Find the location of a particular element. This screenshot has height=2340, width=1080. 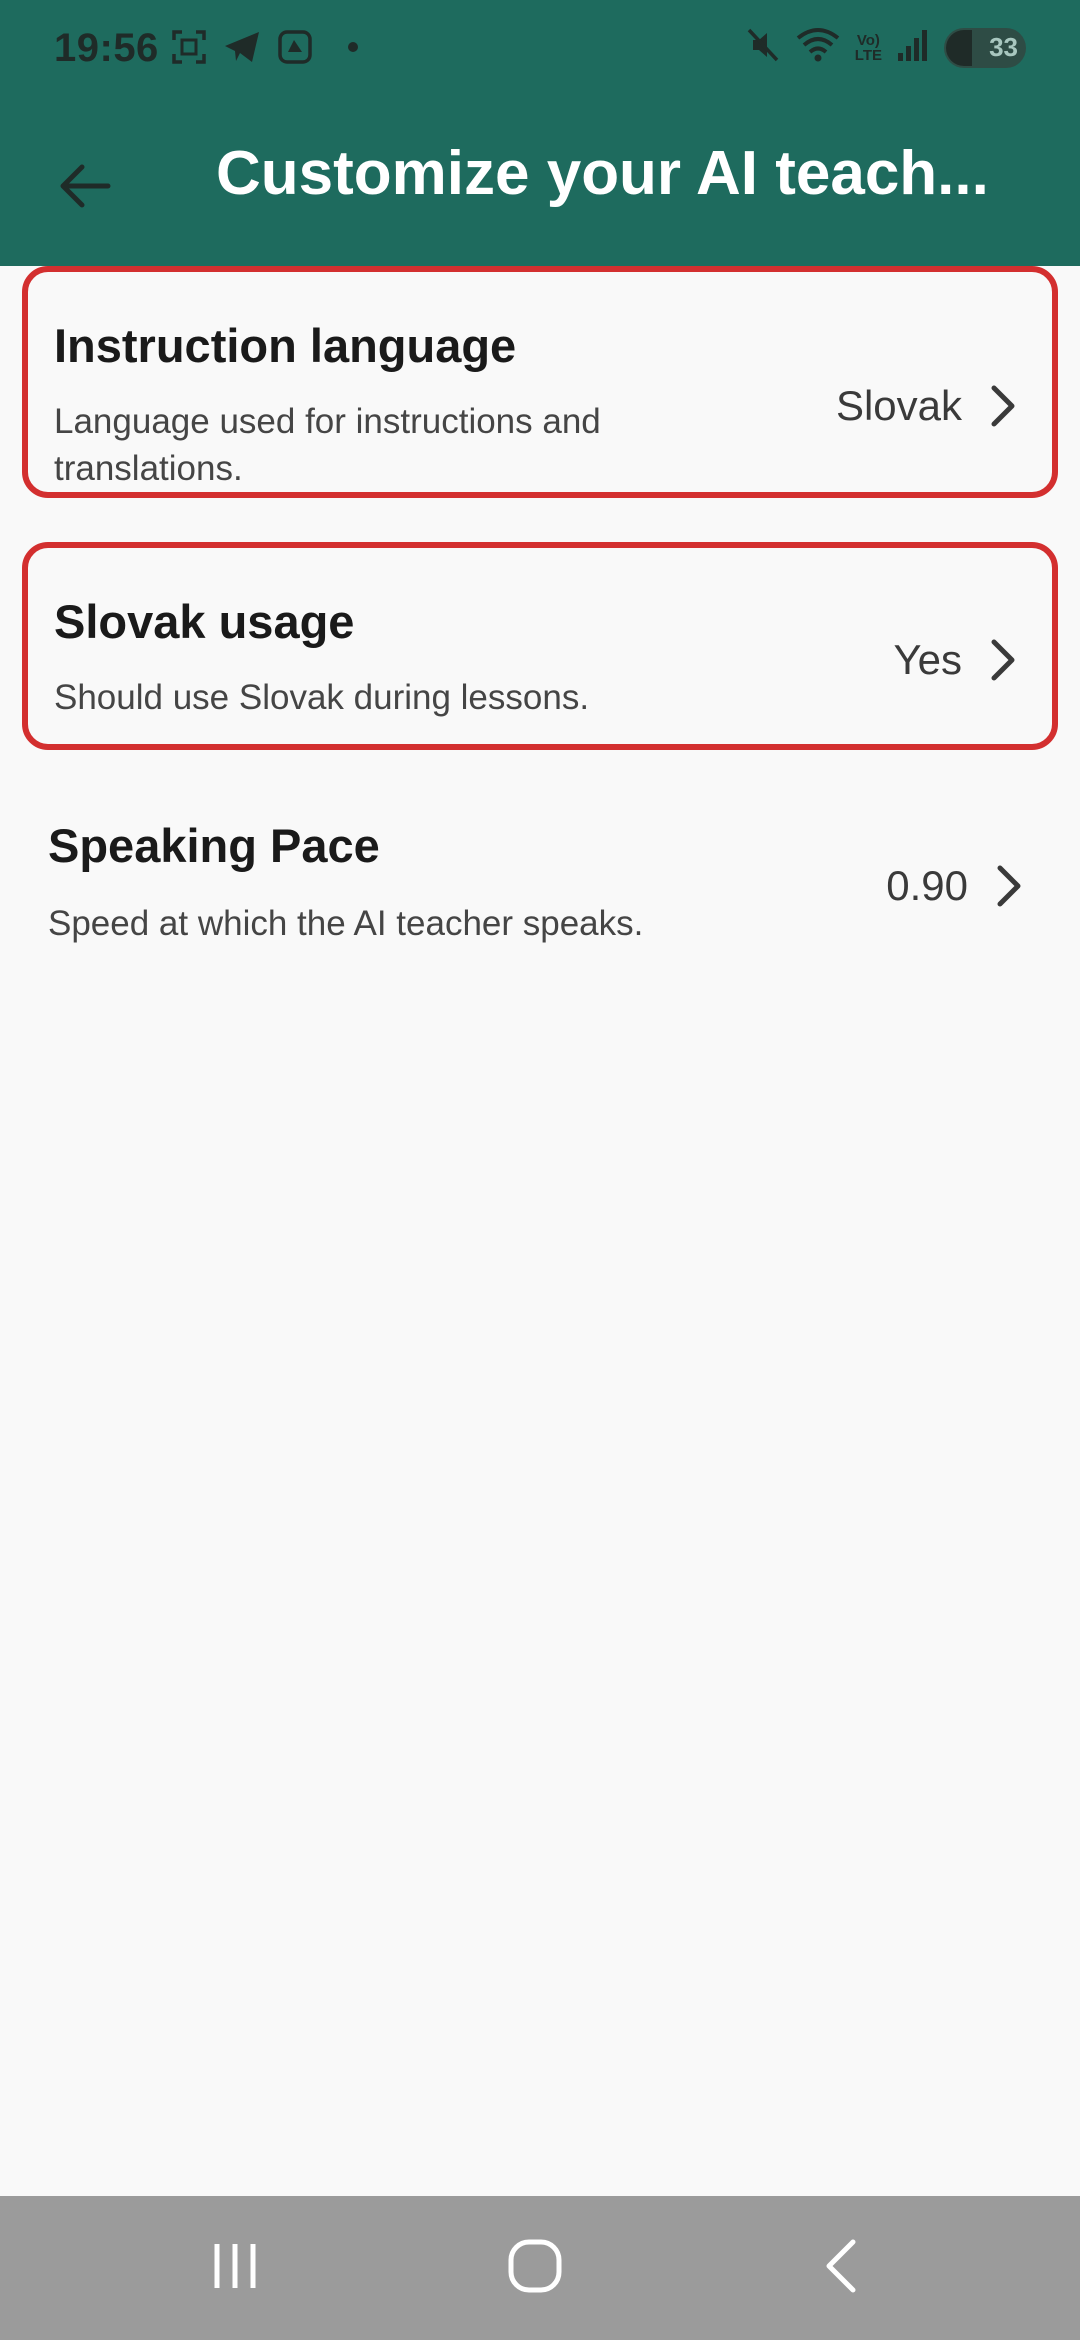

app-notification-icon is located at coordinates (295, 47).